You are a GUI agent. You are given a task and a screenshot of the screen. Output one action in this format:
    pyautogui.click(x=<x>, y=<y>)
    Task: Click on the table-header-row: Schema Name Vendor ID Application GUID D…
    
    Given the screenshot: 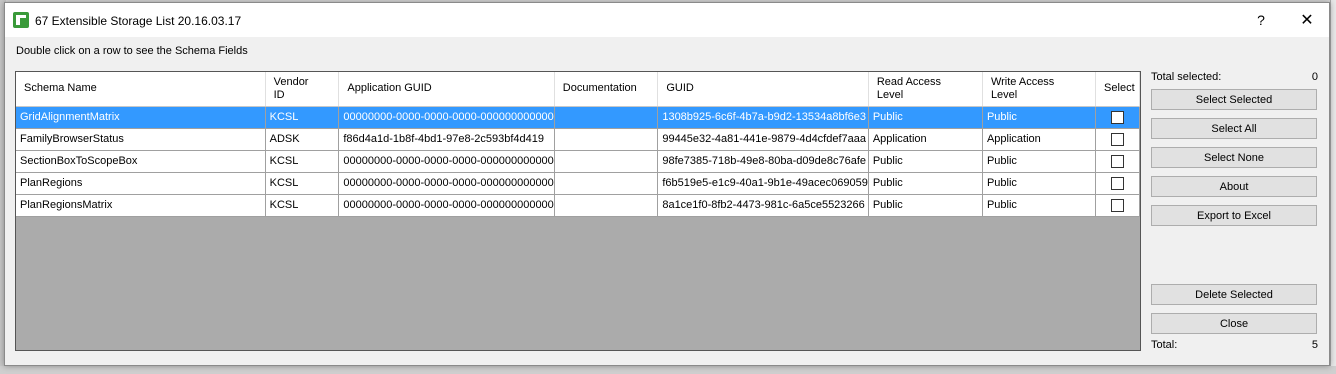 What is the action you would take?
    pyautogui.click(x=578, y=89)
    